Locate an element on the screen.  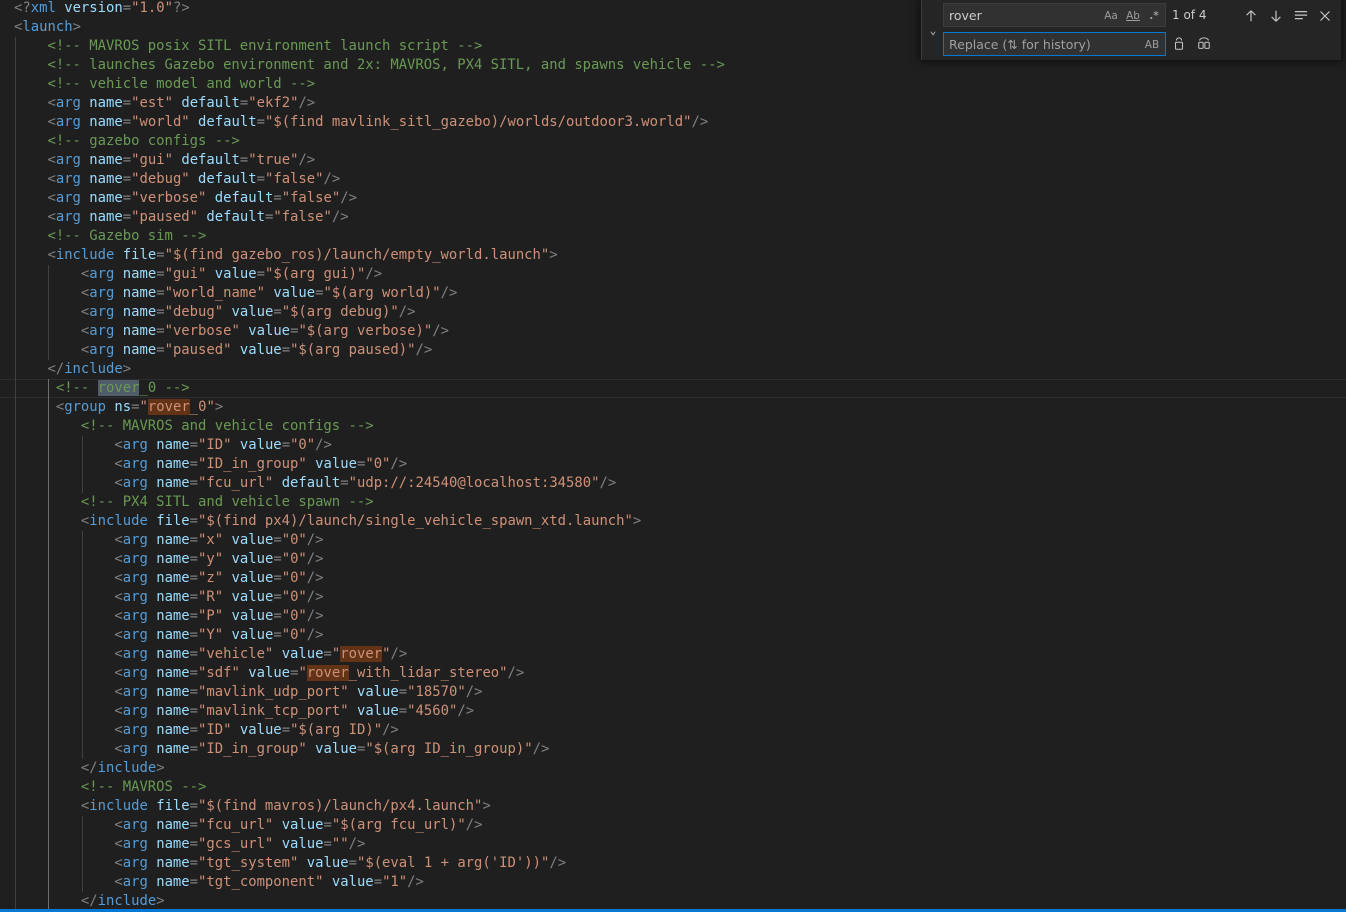
code-line: <arg name="z" value="0"/> is located at coordinates (673, 578).